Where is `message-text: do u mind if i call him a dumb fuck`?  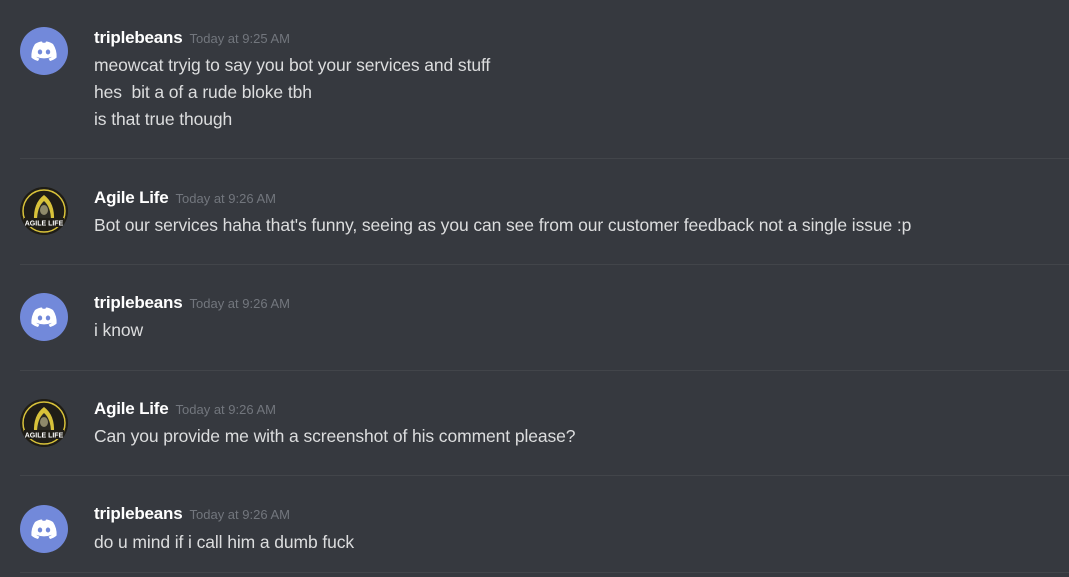 message-text: do u mind if i call him a dumb fuck is located at coordinates (224, 542).